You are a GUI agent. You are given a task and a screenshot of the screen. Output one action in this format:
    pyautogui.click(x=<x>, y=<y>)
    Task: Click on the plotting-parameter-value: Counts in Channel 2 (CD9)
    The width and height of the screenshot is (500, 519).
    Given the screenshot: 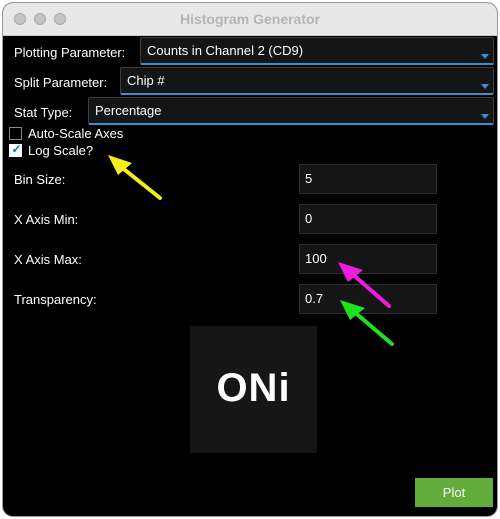 What is the action you would take?
    pyautogui.click(x=225, y=50)
    